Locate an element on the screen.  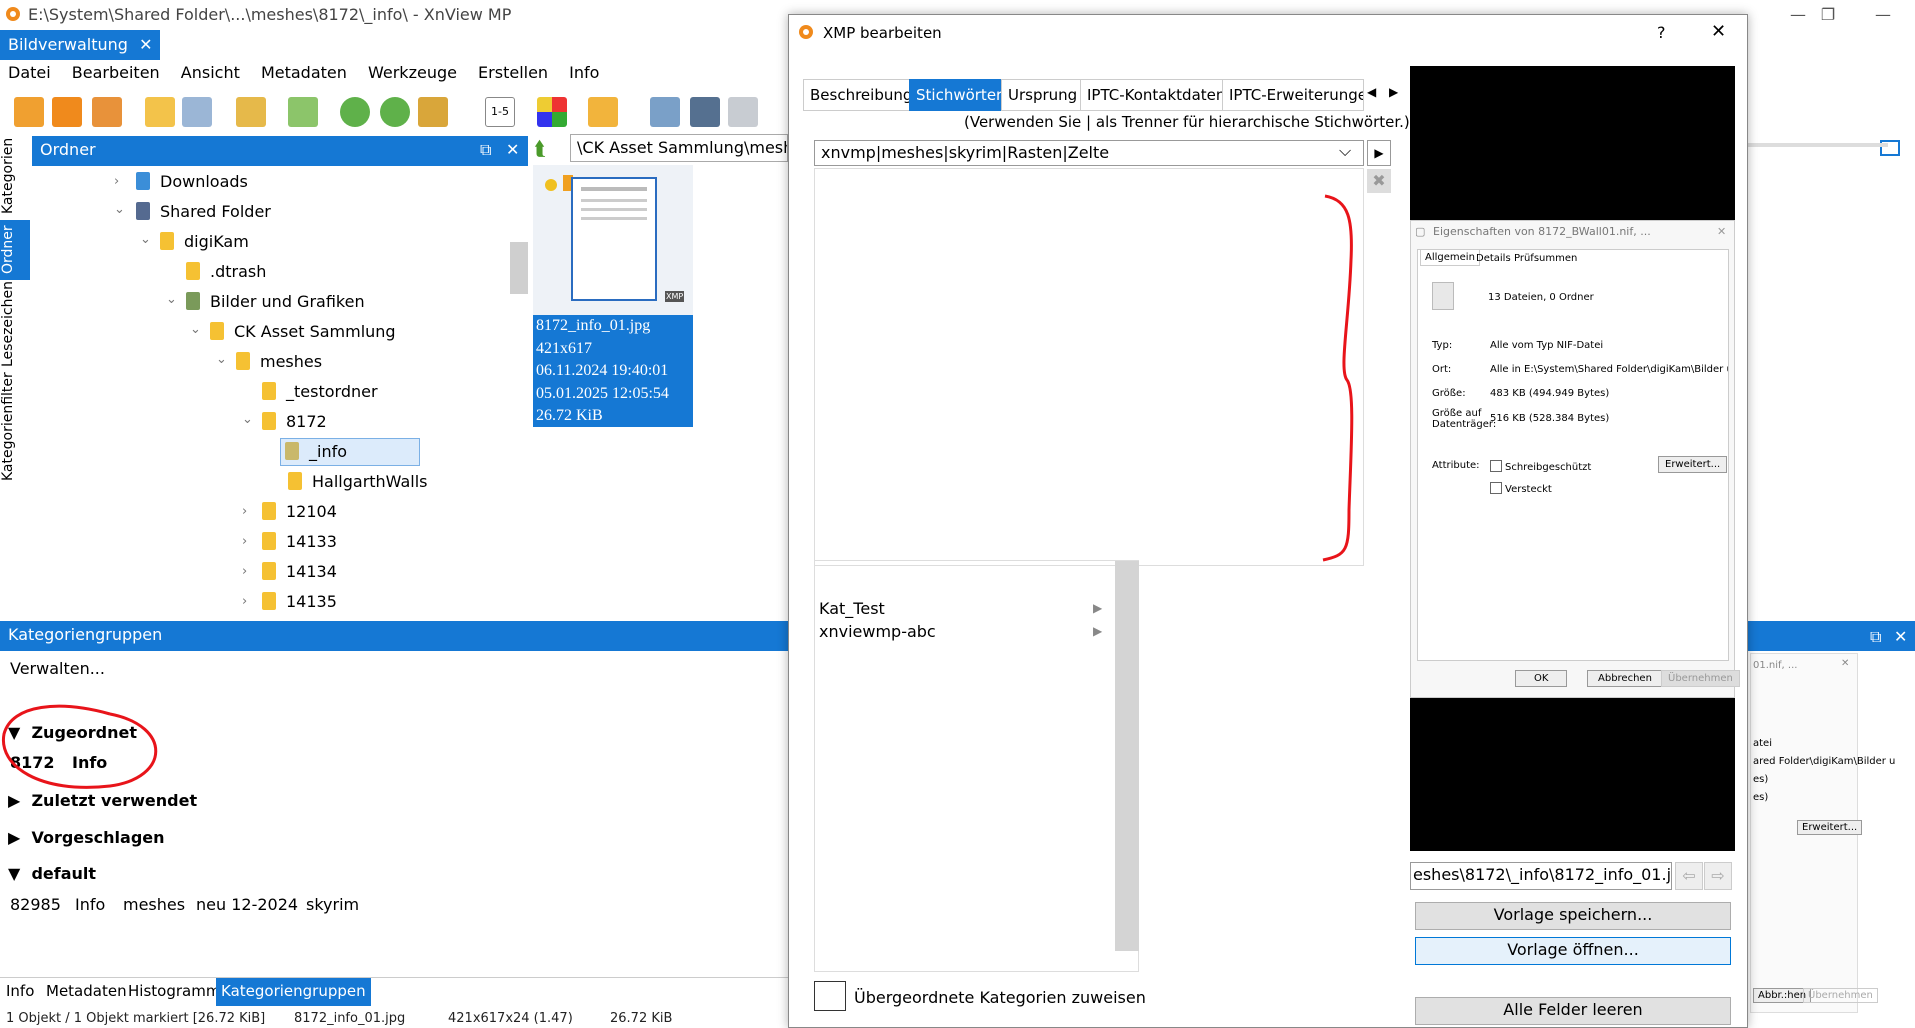
tab-beschreibung: Beschreibung is located at coordinates (861, 95).